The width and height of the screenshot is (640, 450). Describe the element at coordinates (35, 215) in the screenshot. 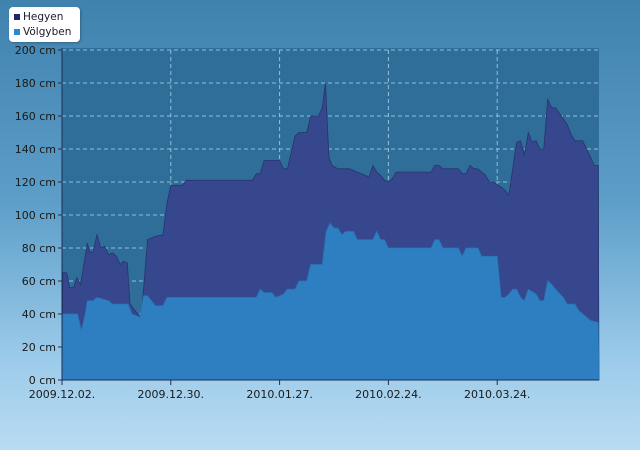

I see `y-tick-label: 100 cm` at that location.